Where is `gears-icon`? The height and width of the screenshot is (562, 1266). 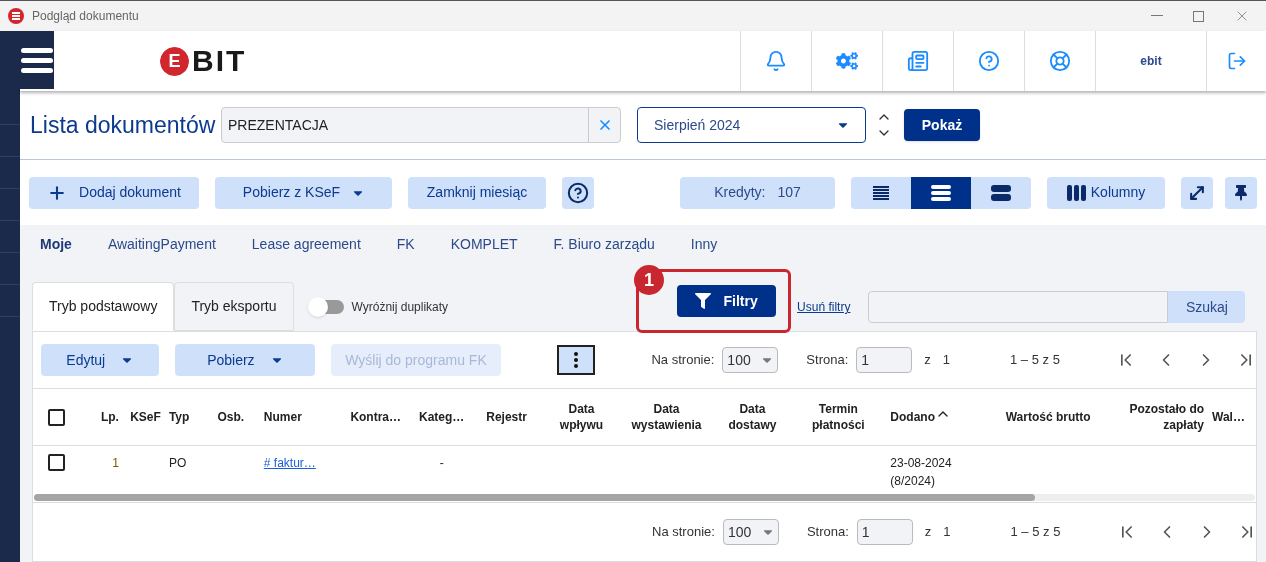 gears-icon is located at coordinates (847, 61).